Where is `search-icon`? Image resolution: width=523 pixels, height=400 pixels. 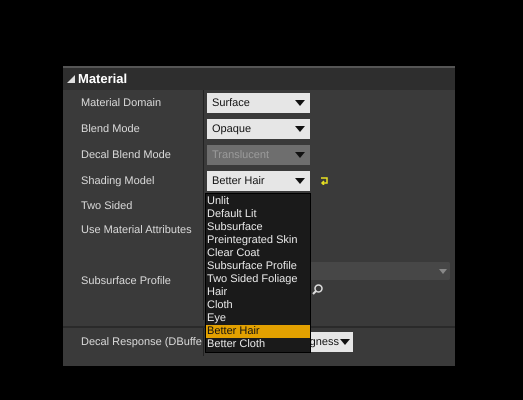
search-icon is located at coordinates (317, 289).